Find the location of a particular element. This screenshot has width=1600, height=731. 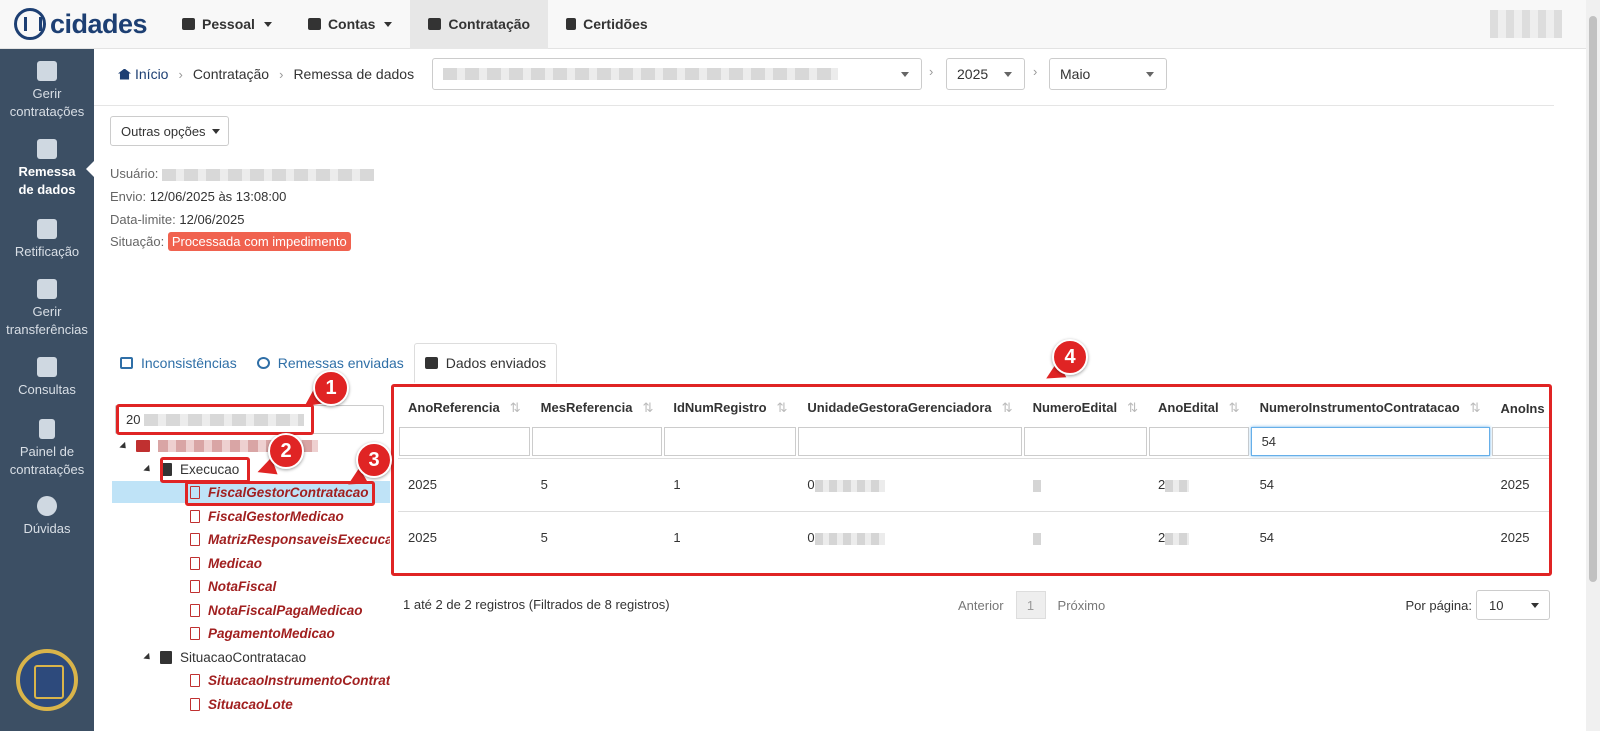

per-page-select: 10 is located at coordinates (1513, 605).